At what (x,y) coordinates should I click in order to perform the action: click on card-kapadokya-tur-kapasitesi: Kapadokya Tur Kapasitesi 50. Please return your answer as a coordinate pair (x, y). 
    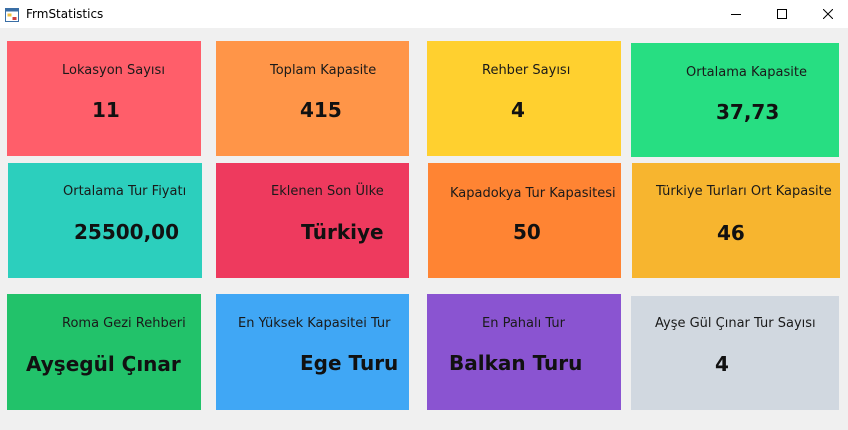
    Looking at the image, I should click on (524, 220).